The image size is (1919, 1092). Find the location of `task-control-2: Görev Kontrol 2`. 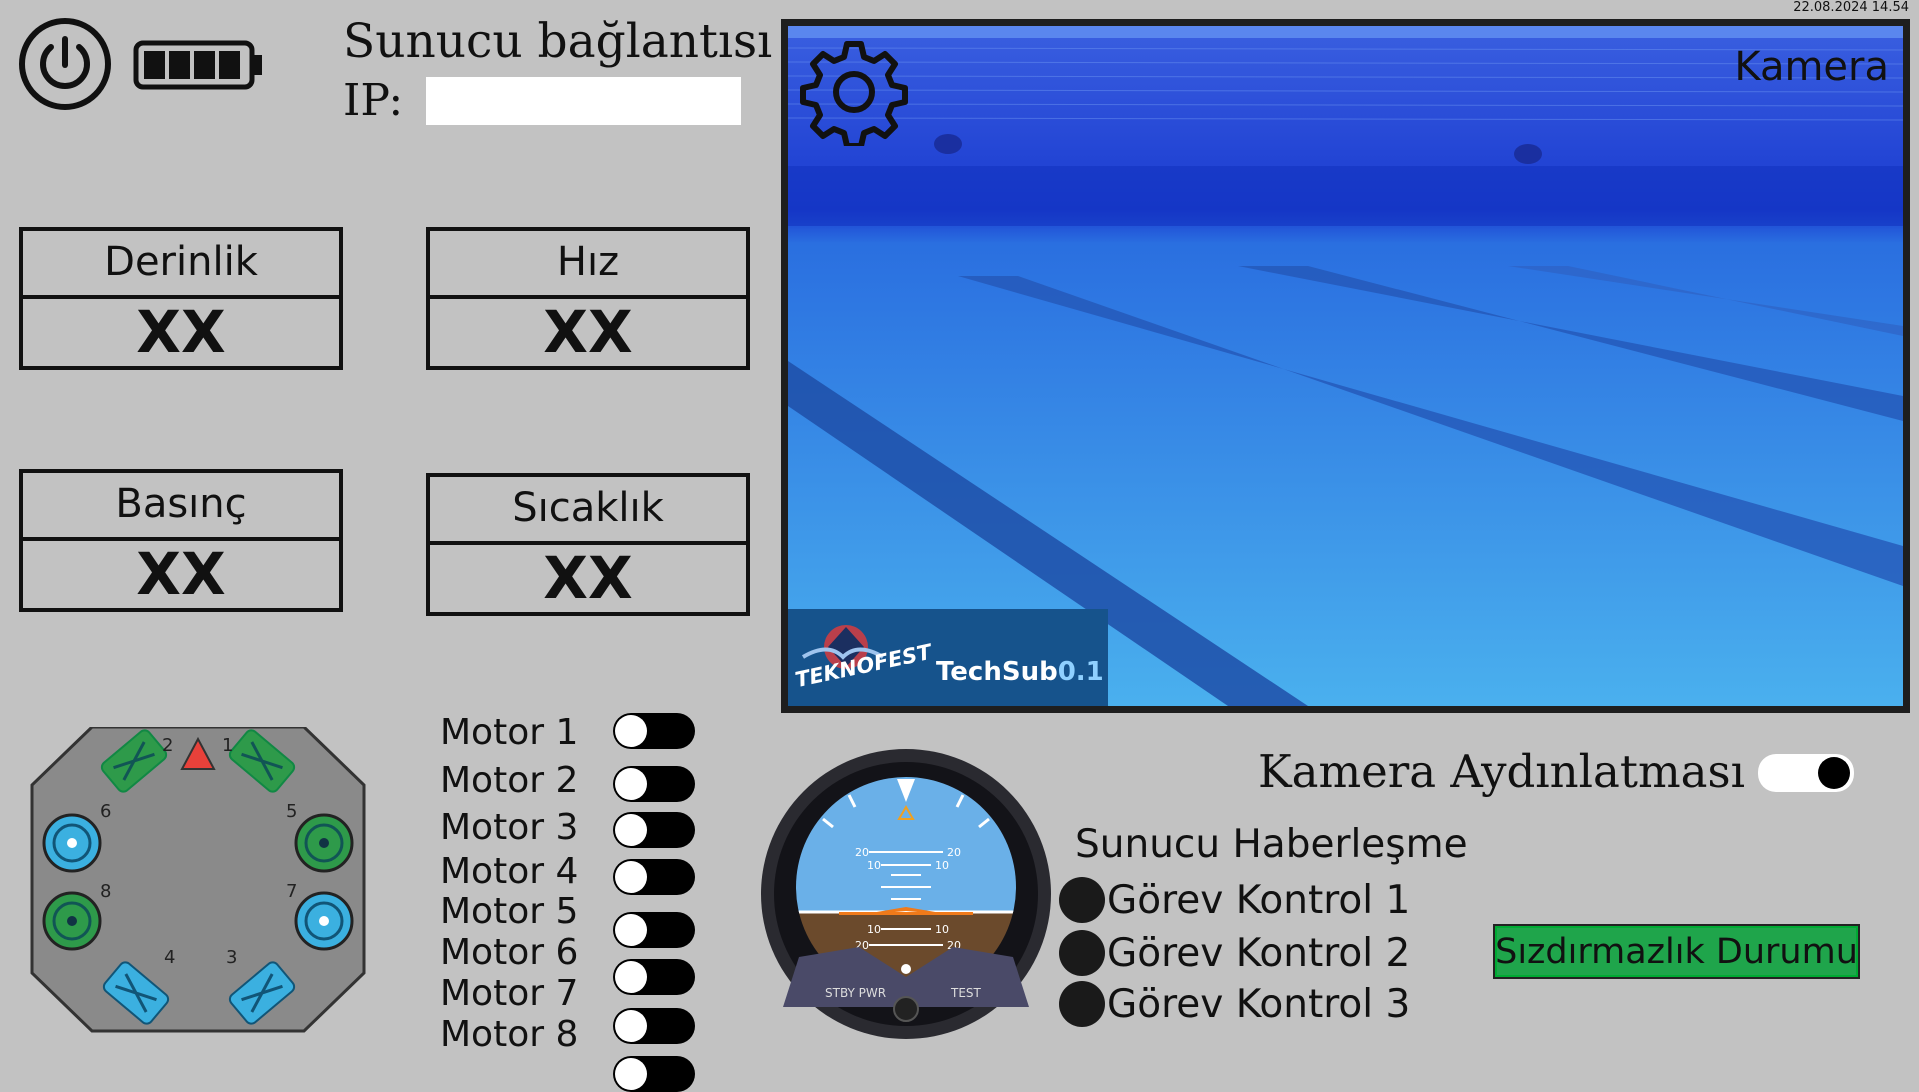

task-control-2: Görev Kontrol 2 is located at coordinates (1234, 953).